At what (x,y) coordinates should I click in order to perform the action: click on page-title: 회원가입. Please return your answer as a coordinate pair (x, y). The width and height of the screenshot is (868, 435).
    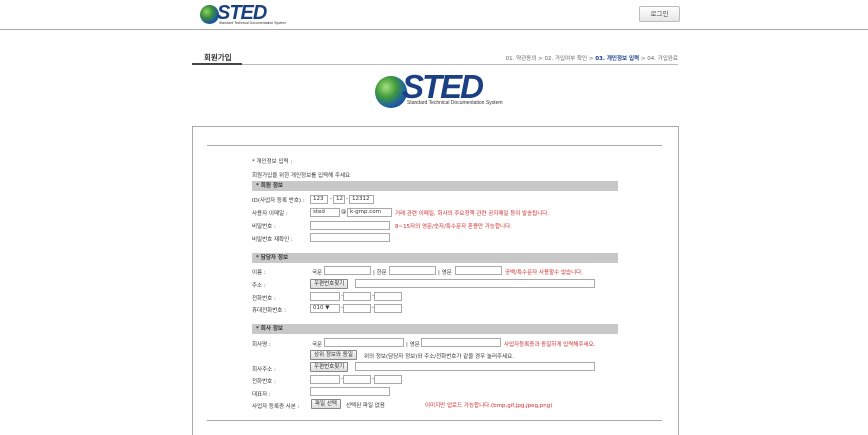
    Looking at the image, I should click on (218, 57).